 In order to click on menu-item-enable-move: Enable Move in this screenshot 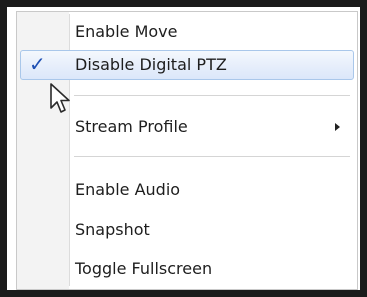, I will do `click(187, 32)`.